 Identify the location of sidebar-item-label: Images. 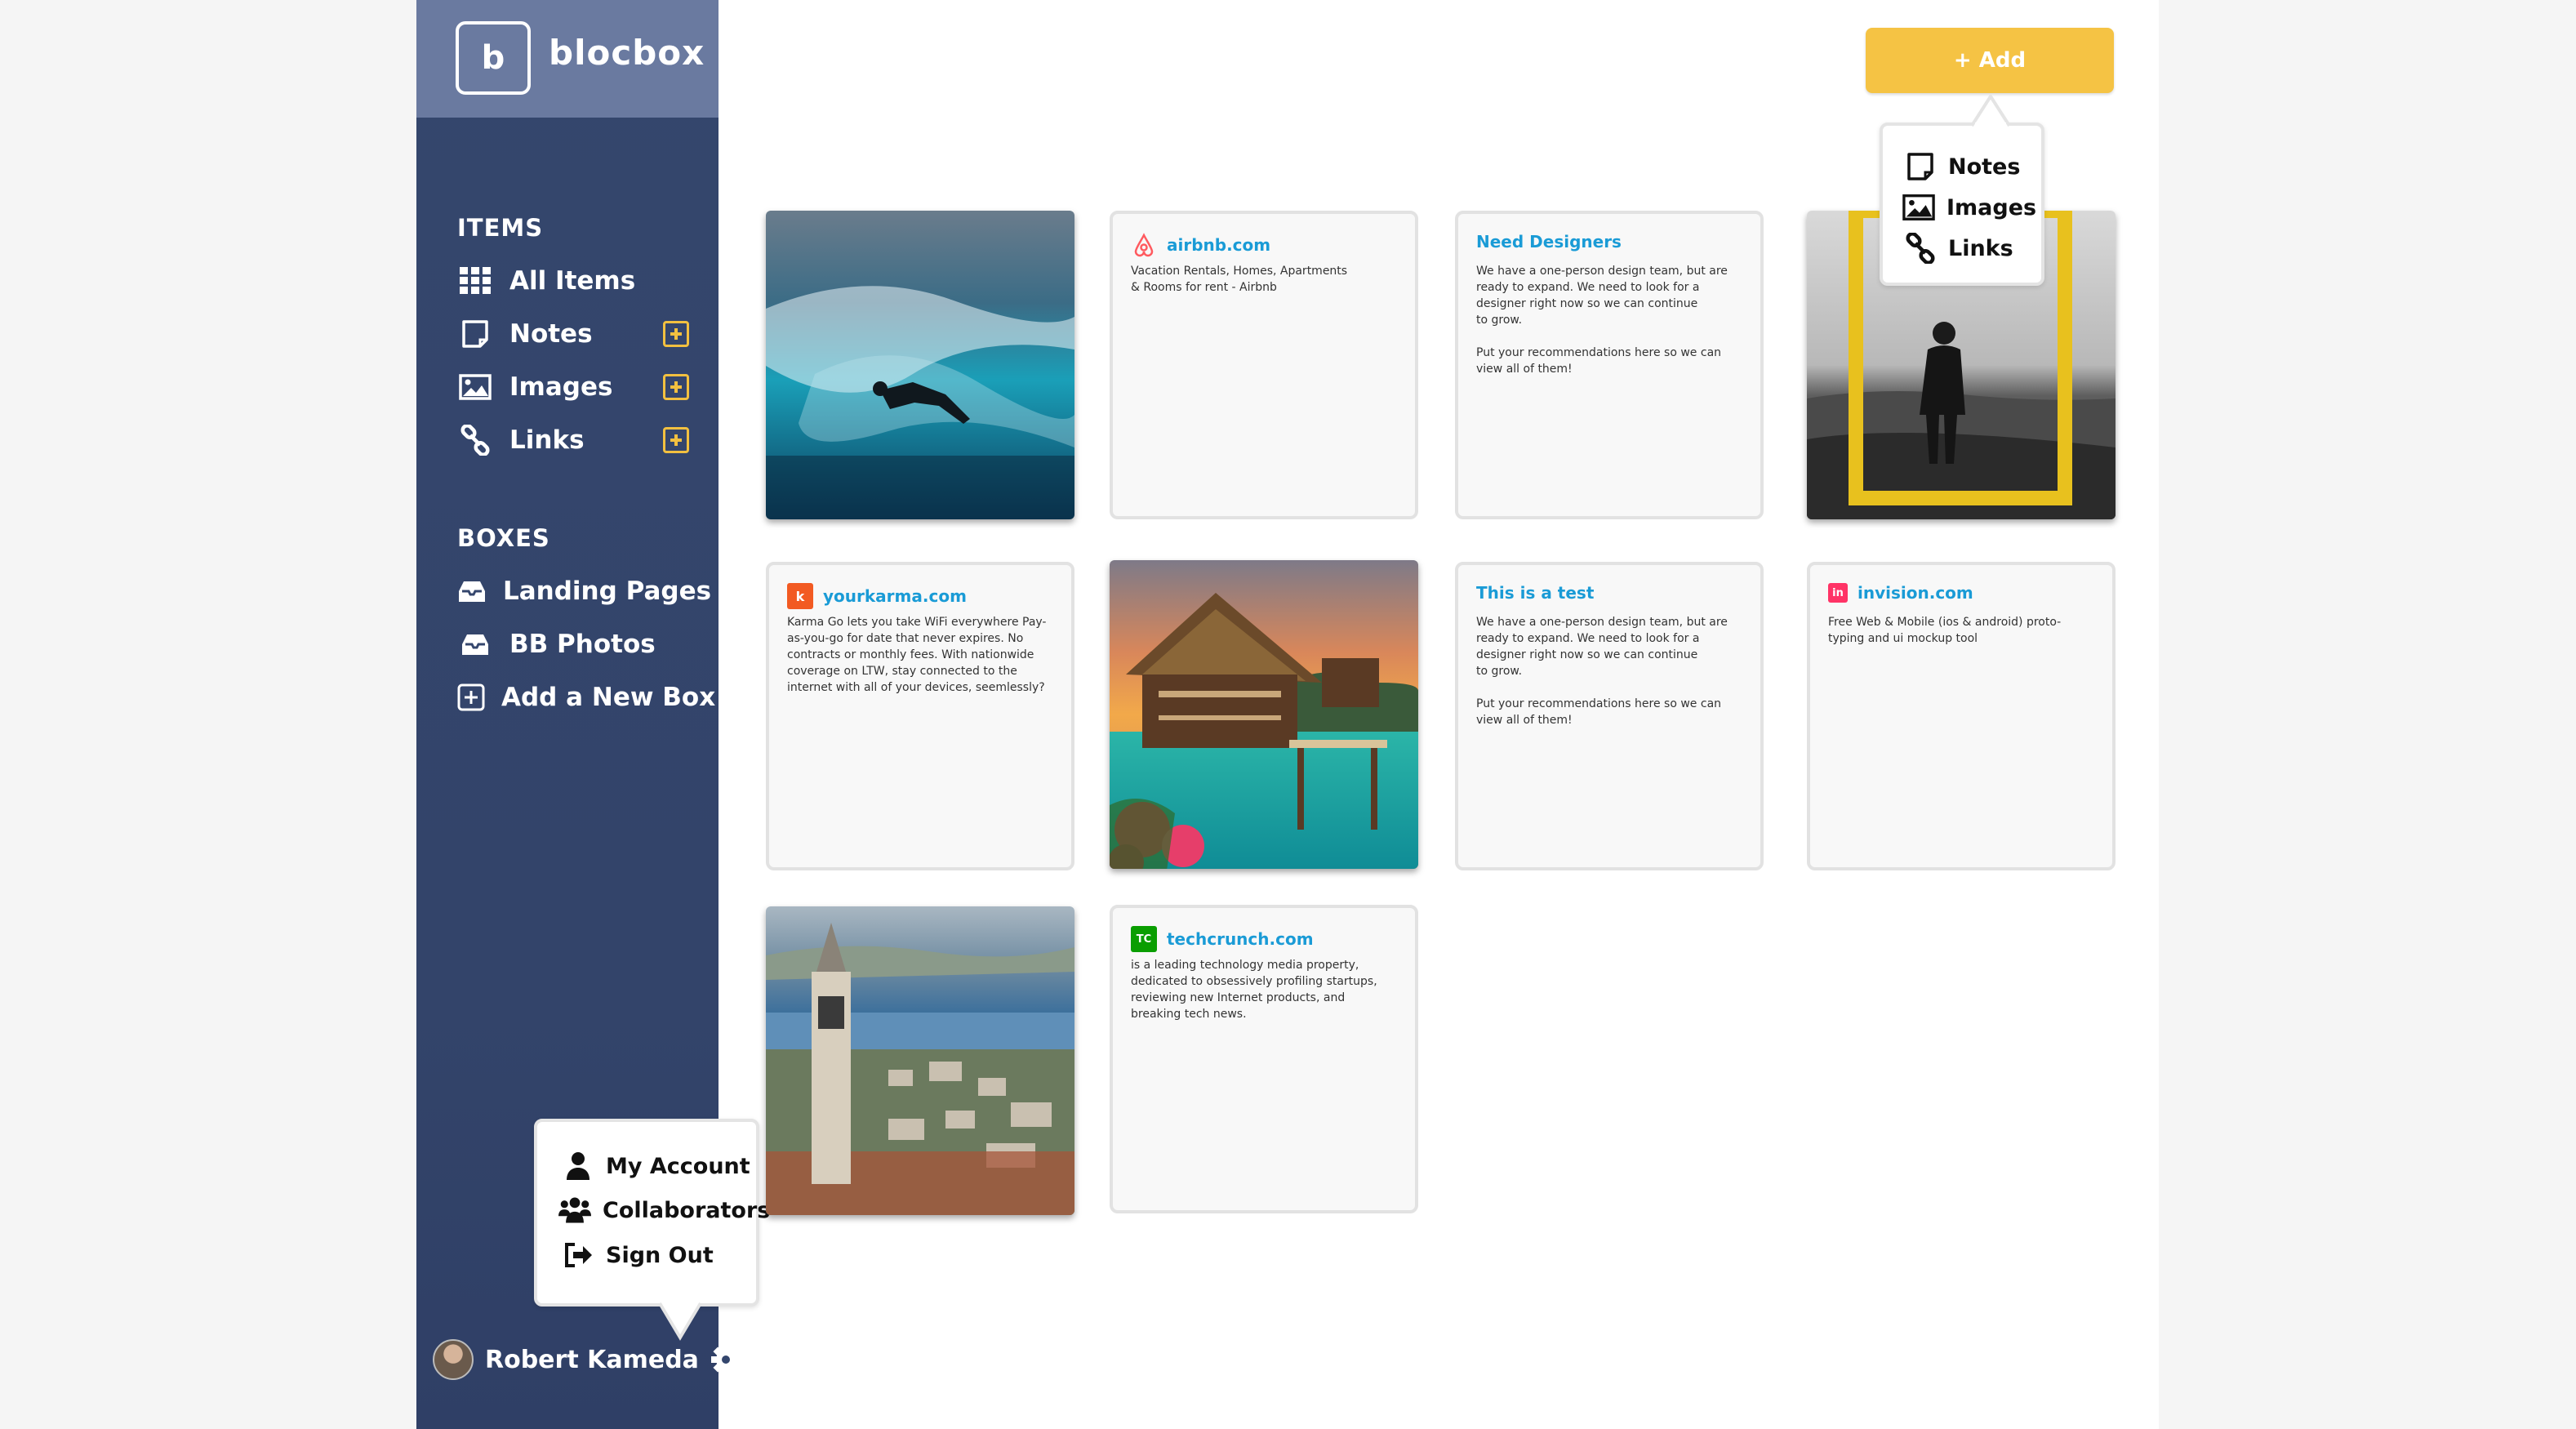
(561, 387).